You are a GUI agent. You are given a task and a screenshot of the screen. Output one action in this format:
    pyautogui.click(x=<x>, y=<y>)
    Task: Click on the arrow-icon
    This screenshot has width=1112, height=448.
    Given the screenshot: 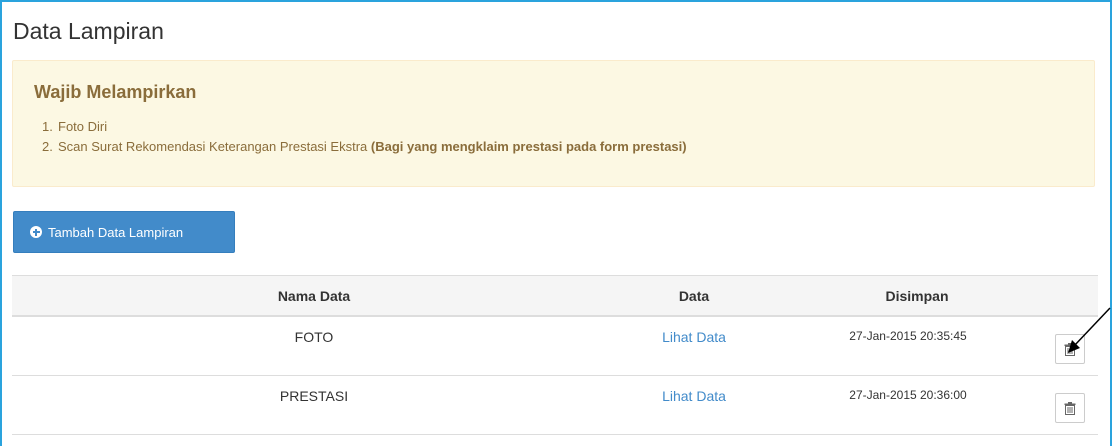 What is the action you would take?
    pyautogui.click(x=1089, y=330)
    